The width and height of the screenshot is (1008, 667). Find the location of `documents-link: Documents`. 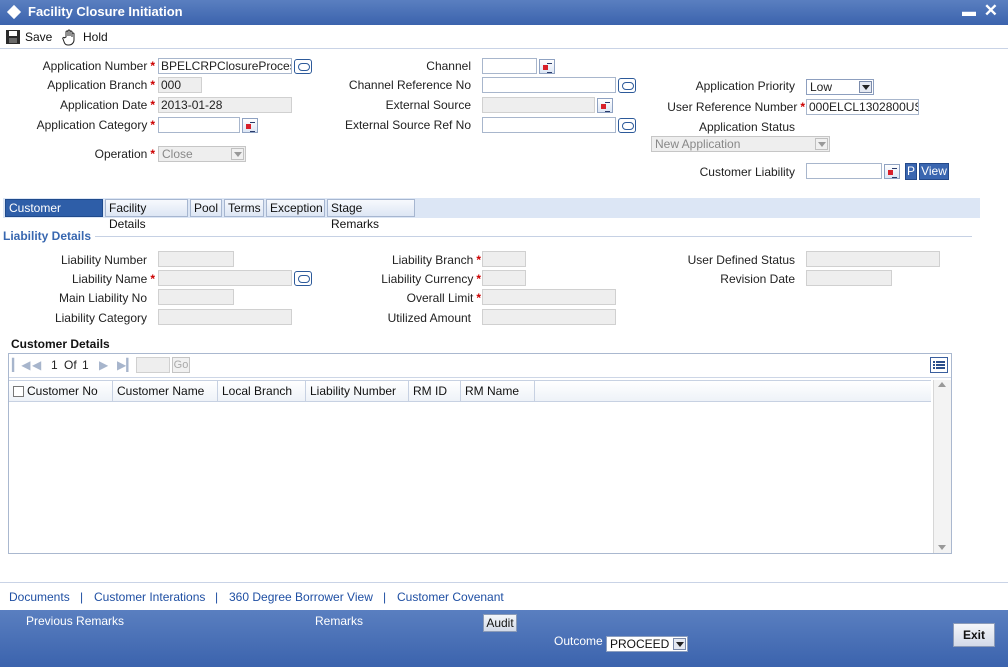

documents-link: Documents is located at coordinates (39, 597).